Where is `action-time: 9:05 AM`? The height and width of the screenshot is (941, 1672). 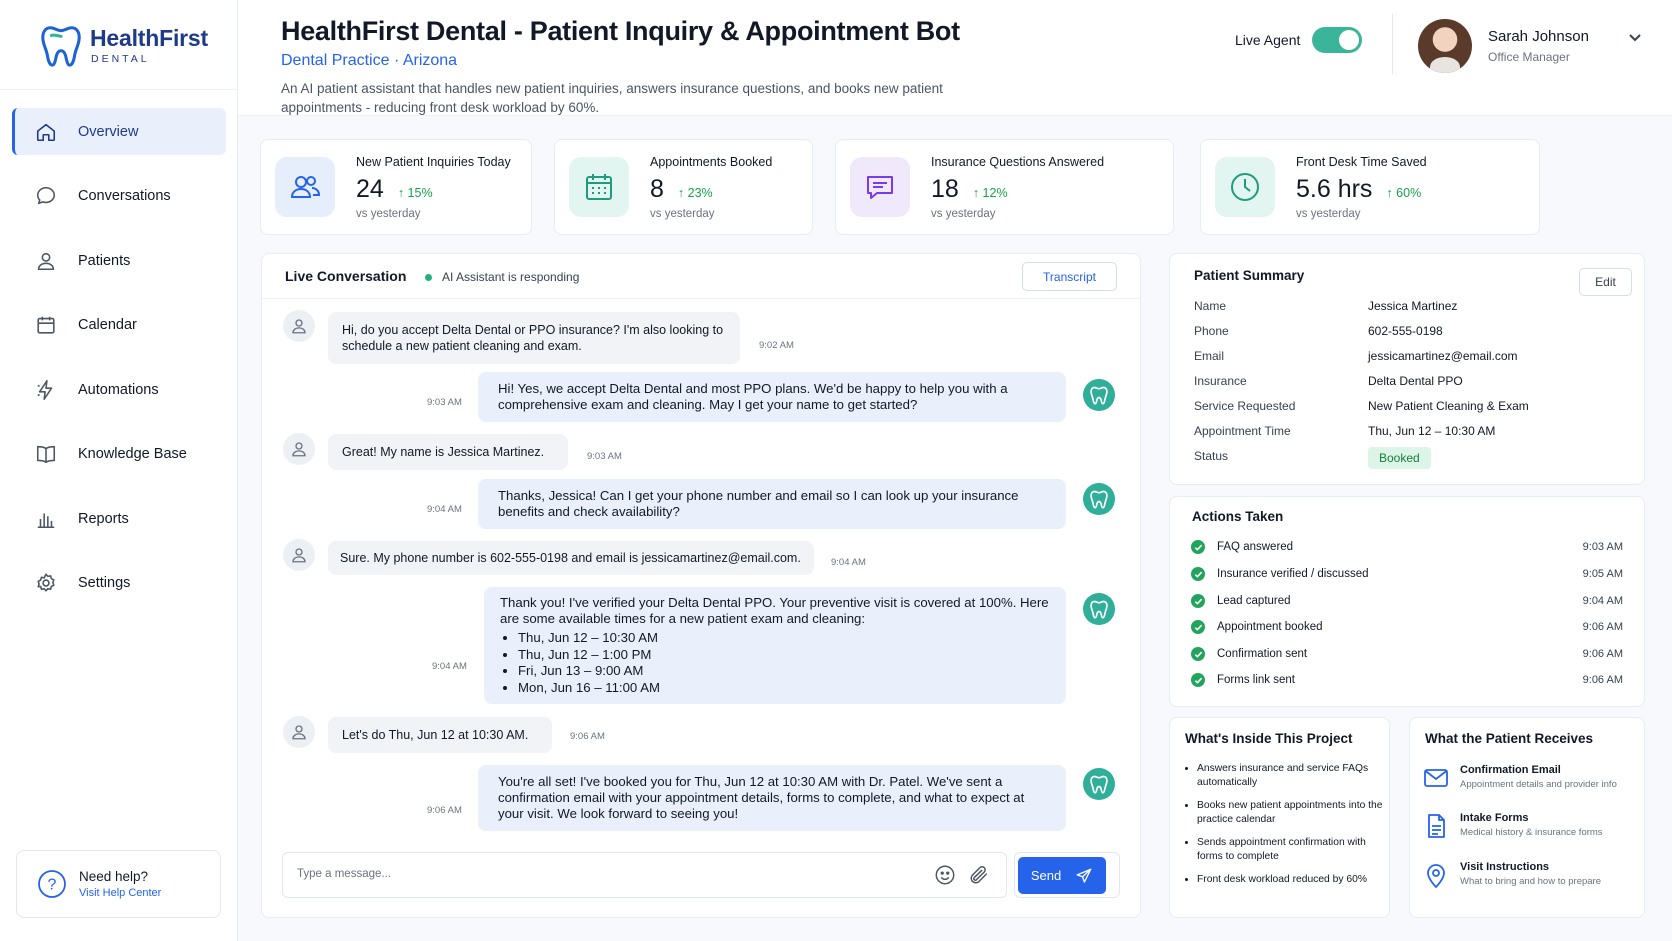 action-time: 9:05 AM is located at coordinates (1602, 574).